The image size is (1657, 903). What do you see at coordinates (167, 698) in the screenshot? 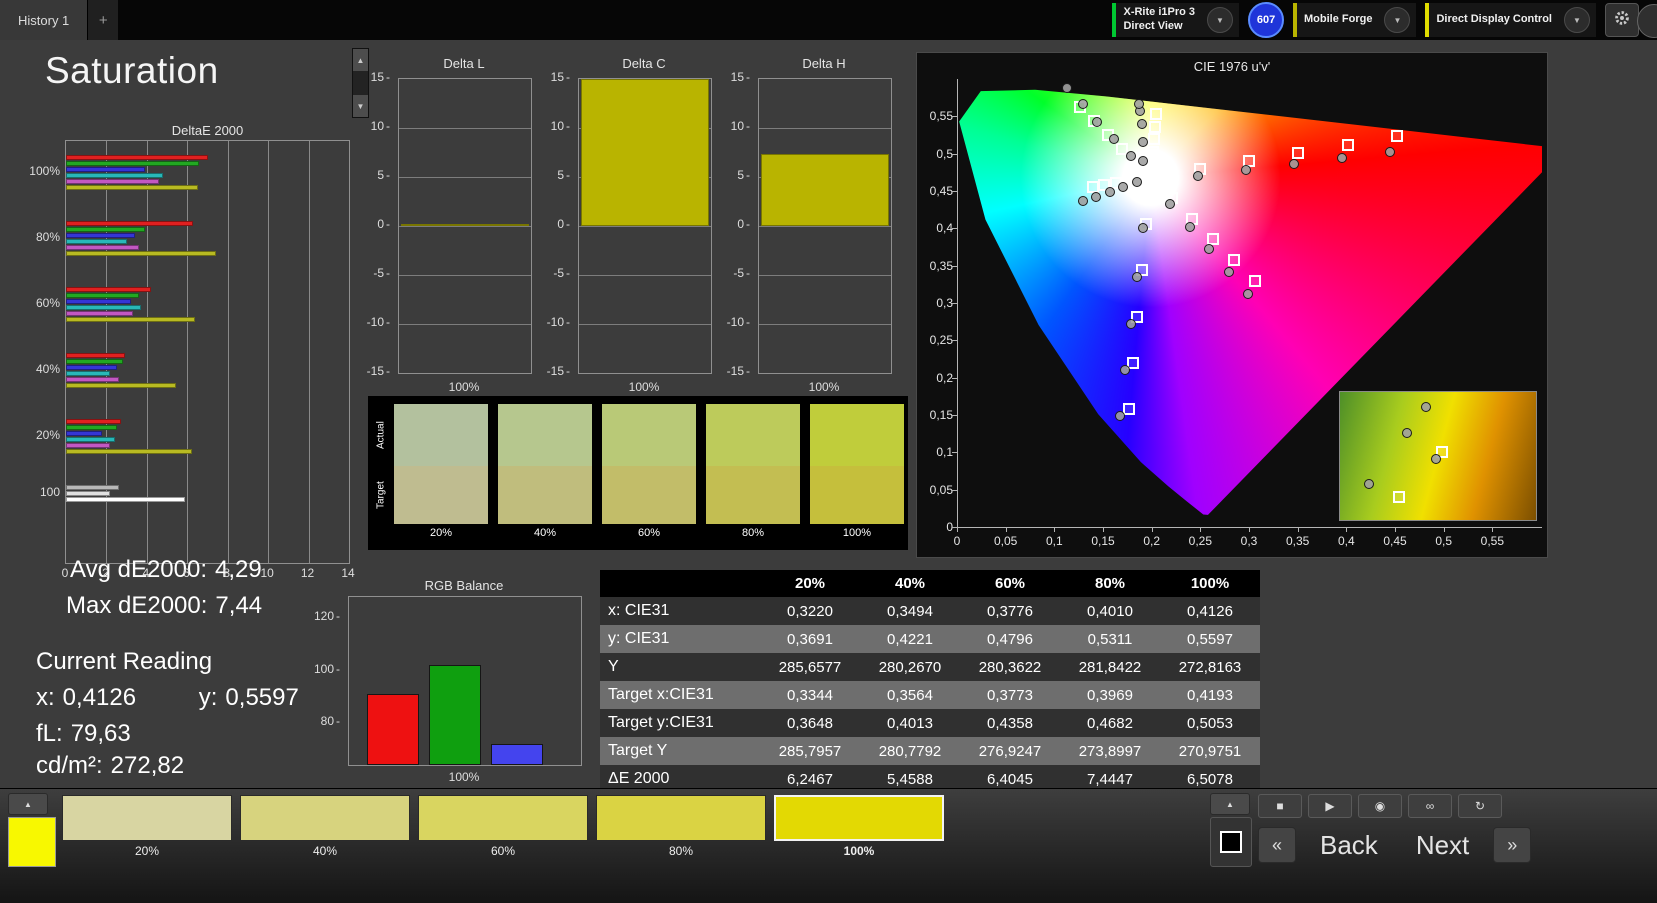
I see `current-xy: x: 0,4126 y: 0,5597` at bounding box center [167, 698].